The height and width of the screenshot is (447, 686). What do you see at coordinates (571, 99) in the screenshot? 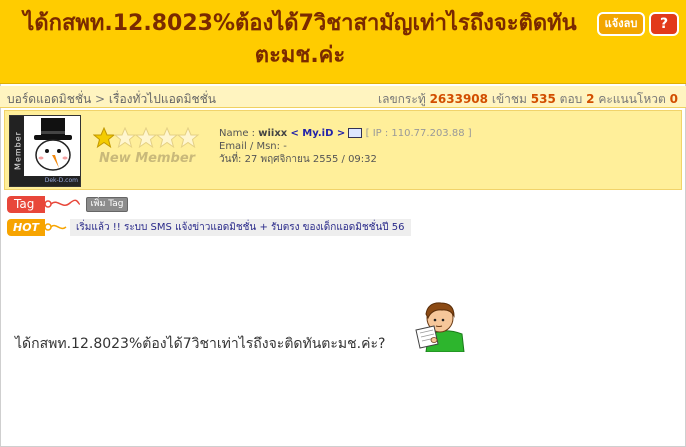
I see `replies-label: ตอบ` at bounding box center [571, 99].